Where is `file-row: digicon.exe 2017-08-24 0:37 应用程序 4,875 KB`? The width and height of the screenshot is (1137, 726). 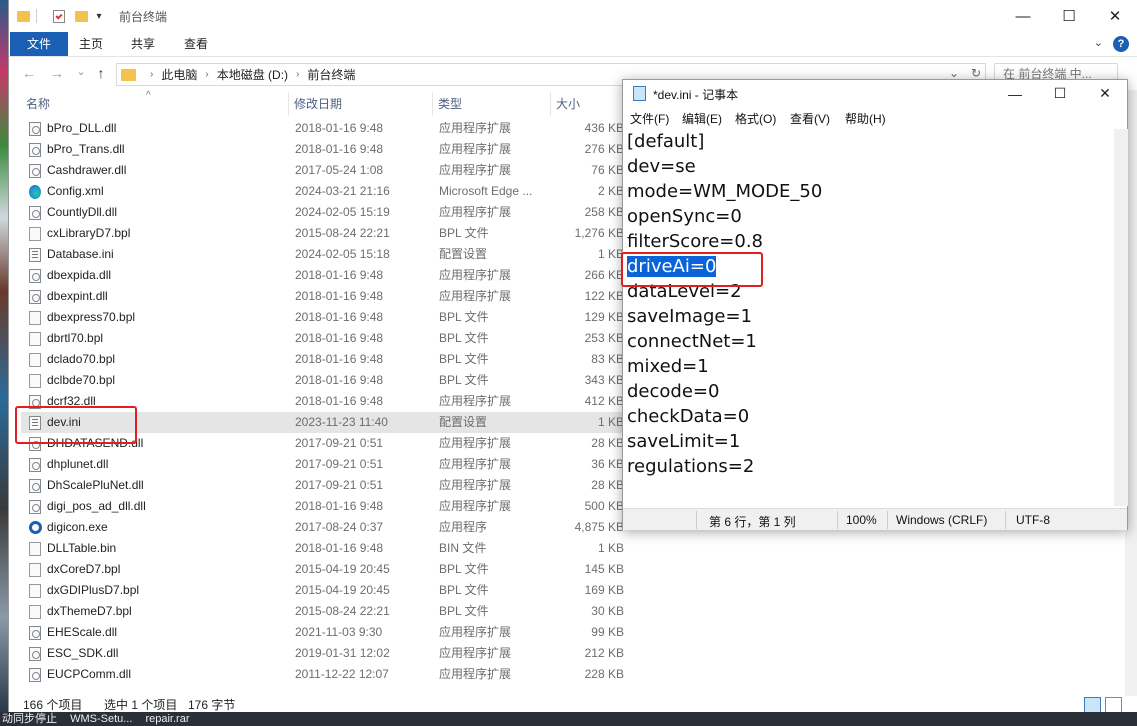
file-row: digicon.exe 2017-08-24 0:37 应用程序 4,875 KB is located at coordinates (323, 527).